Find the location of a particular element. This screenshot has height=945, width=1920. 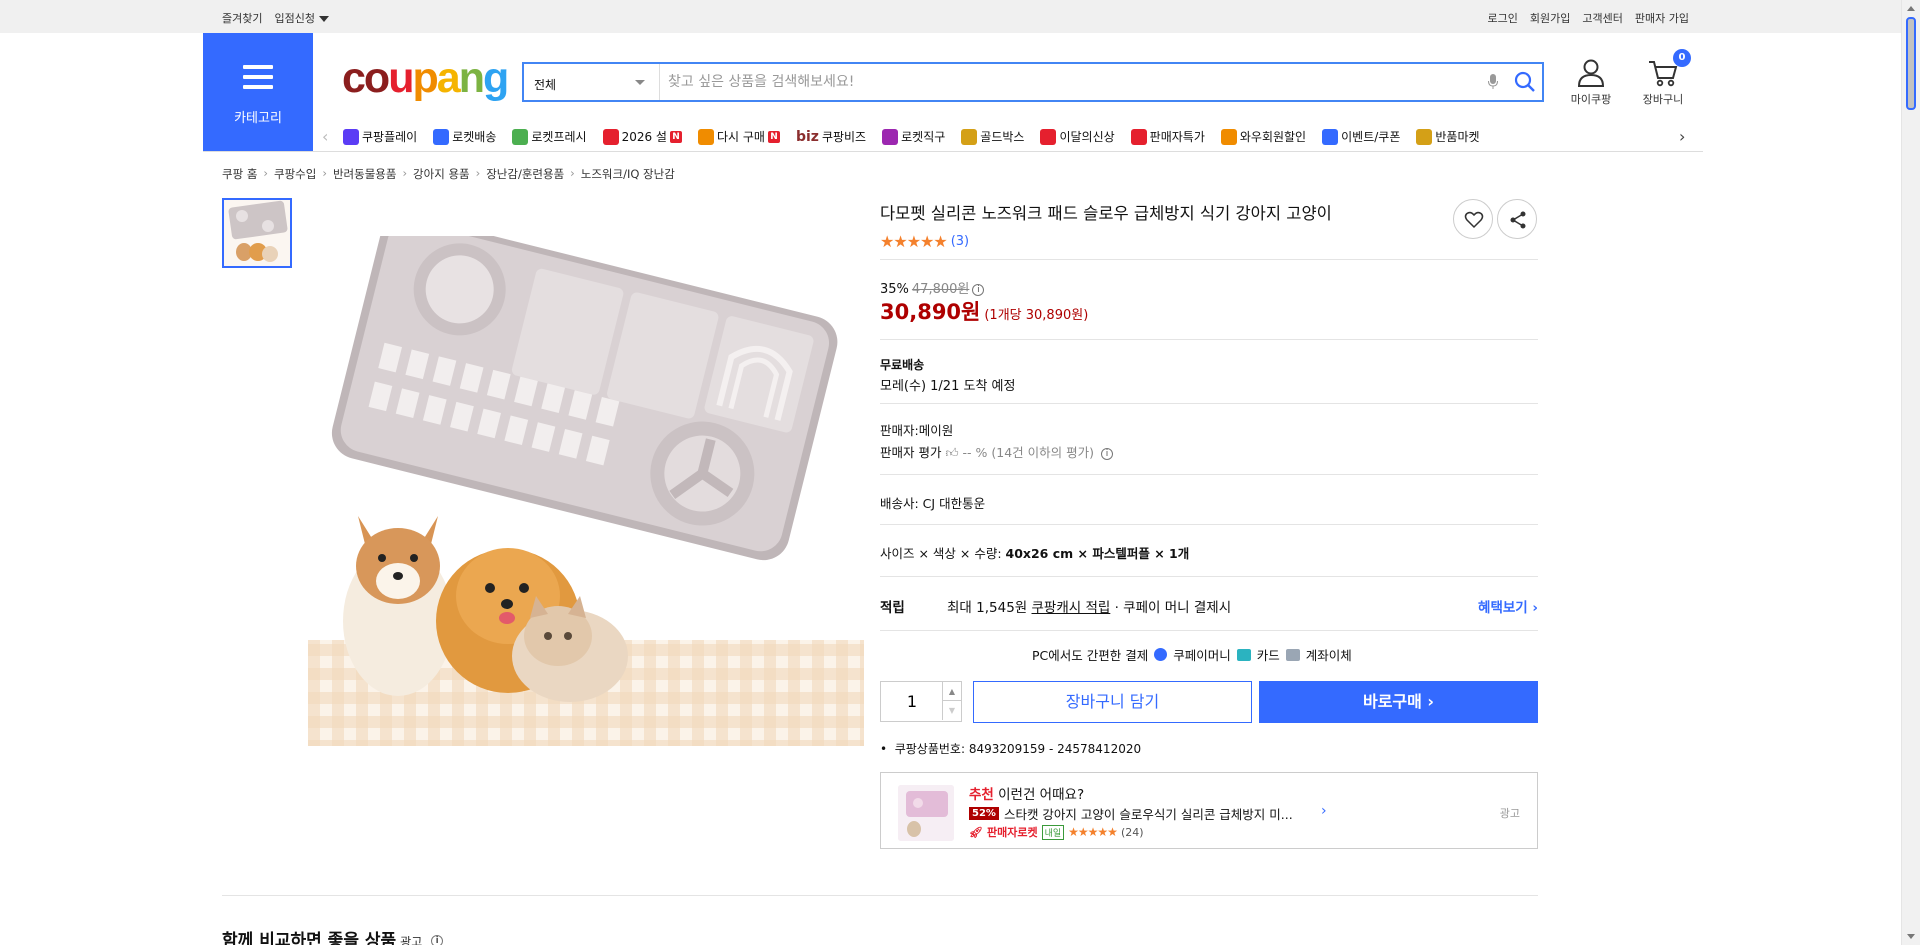

share-button is located at coordinates (1517, 219).